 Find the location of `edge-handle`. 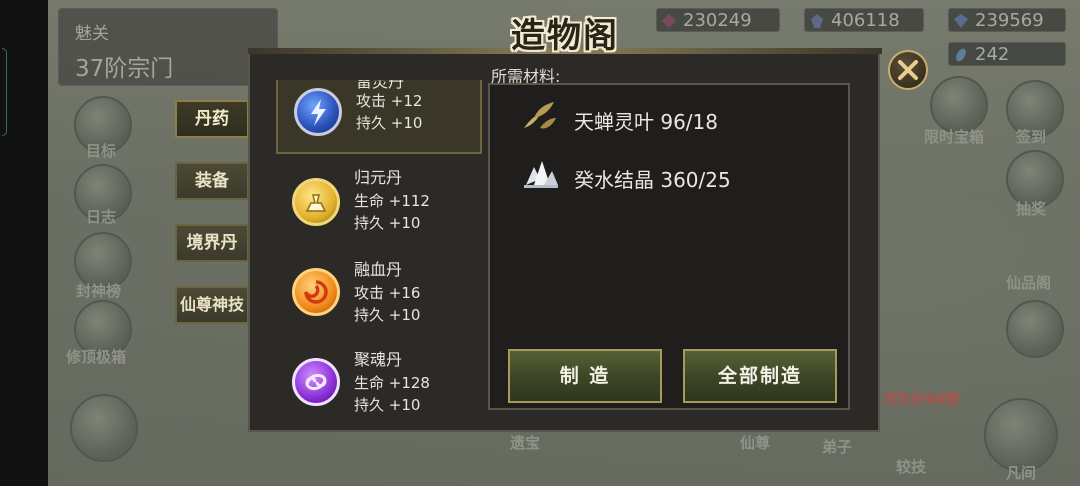

edge-handle is located at coordinates (4, 92).